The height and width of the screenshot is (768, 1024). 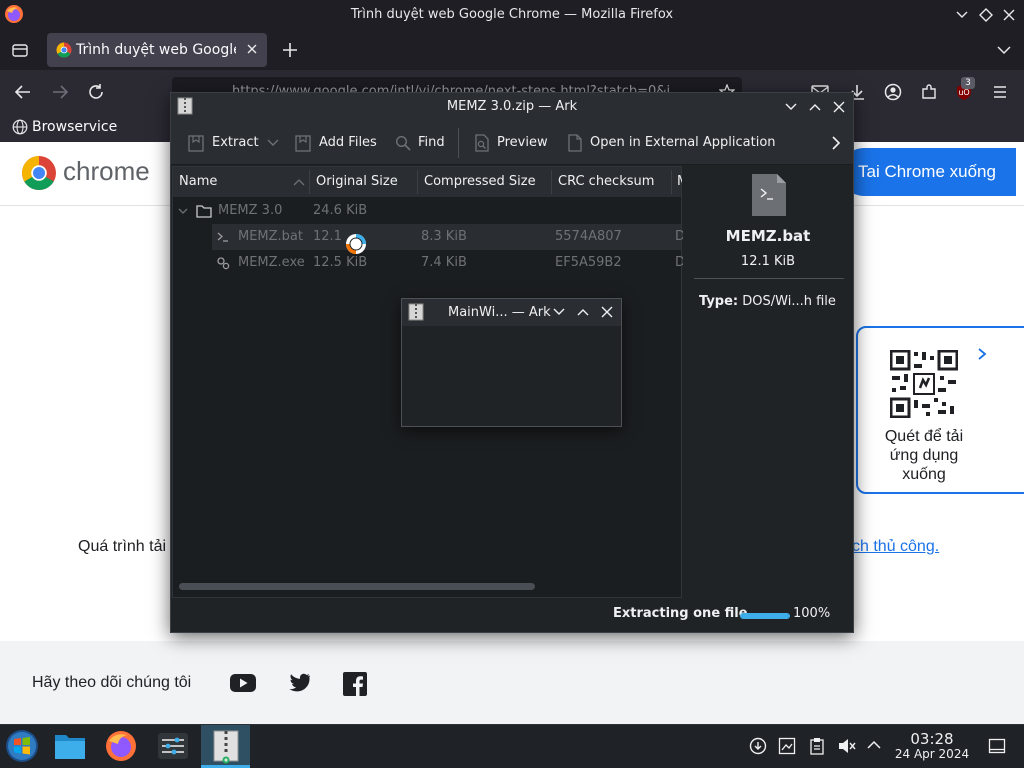 What do you see at coordinates (416, 312) in the screenshot?
I see `mainwindow-ark-icon` at bounding box center [416, 312].